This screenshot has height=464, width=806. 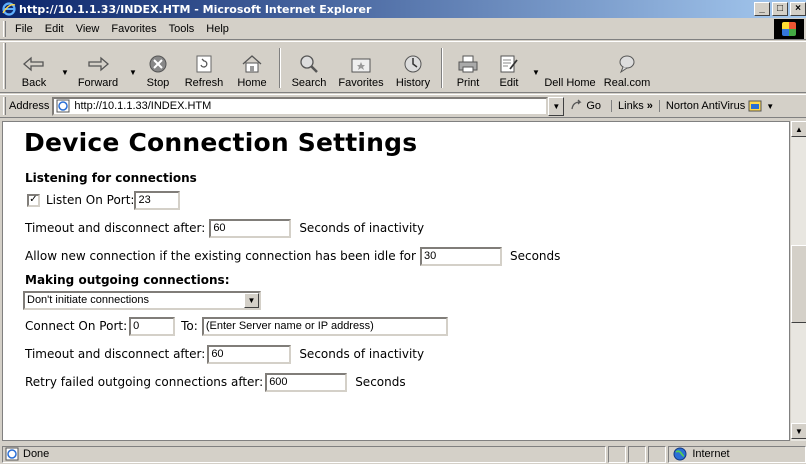 What do you see at coordinates (152, 326) in the screenshot?
I see `connect-port-input: 0` at bounding box center [152, 326].